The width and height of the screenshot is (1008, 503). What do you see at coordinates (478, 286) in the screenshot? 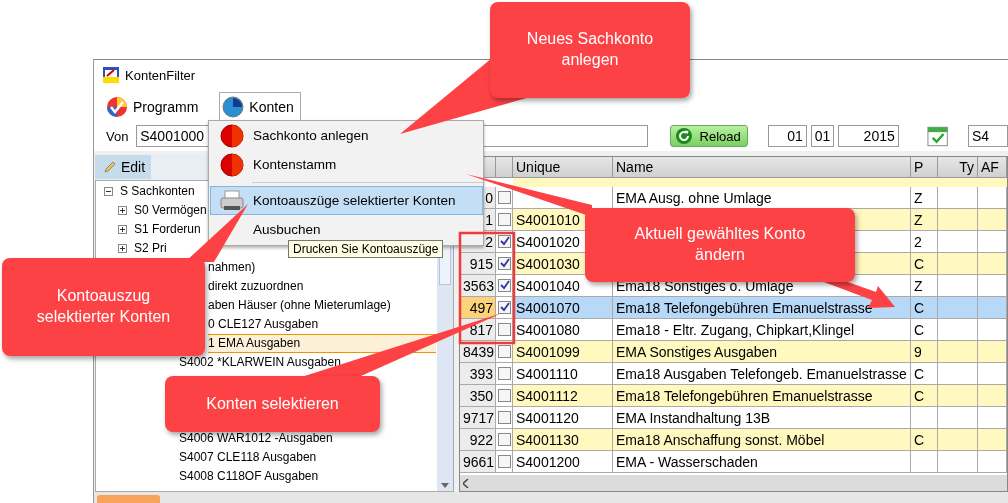
I see `row-number: 3563` at bounding box center [478, 286].